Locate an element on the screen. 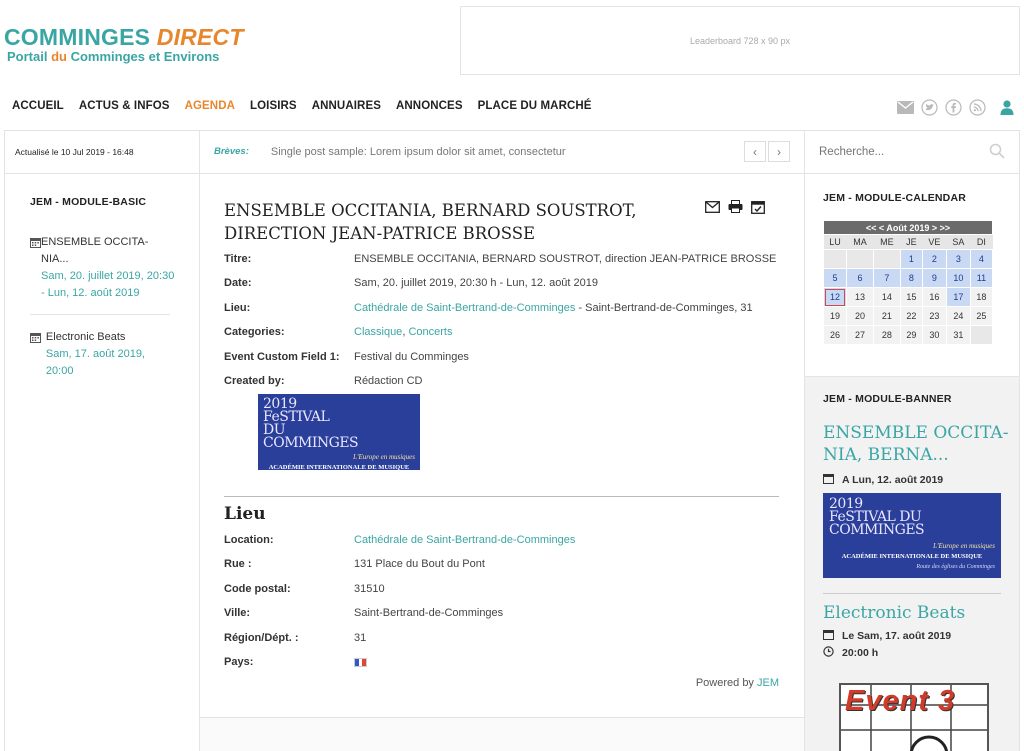 This screenshot has height=751, width=1024. calendar-day: 27 is located at coordinates (859, 335).